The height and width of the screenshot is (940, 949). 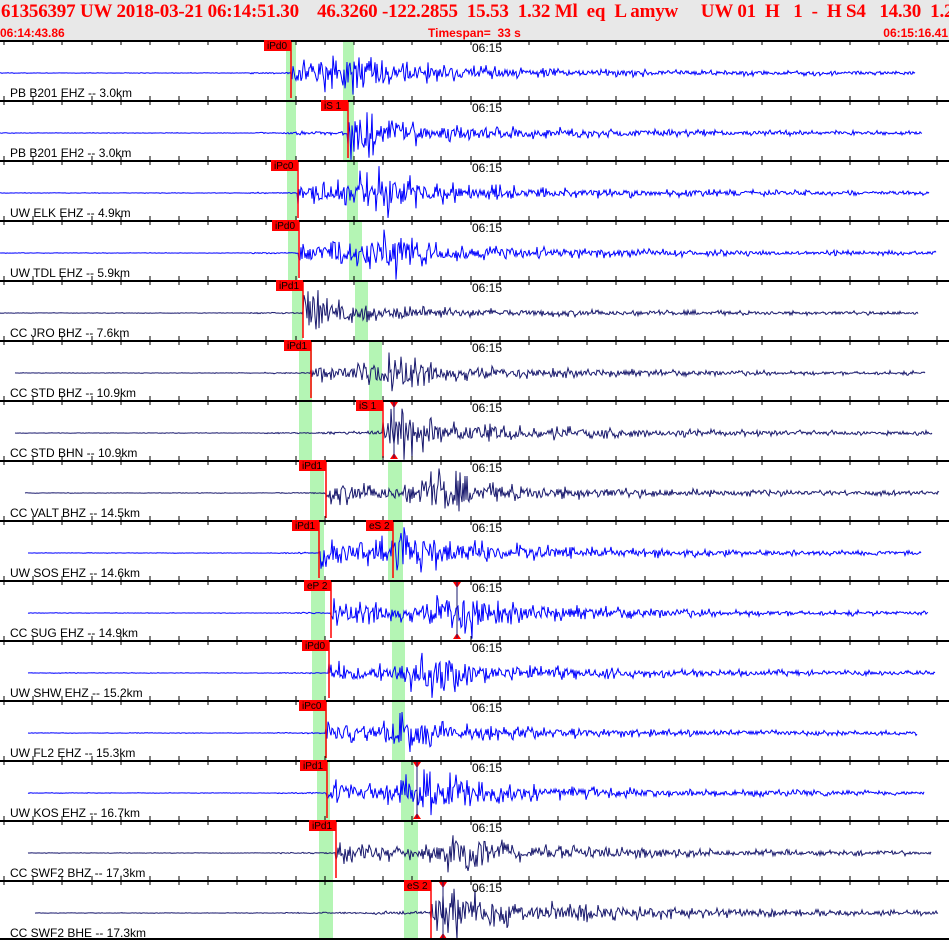 I want to click on station-row: iPd1 06:15 CC SWF2 BHZ -- 17.3km, so click(x=474, y=848).